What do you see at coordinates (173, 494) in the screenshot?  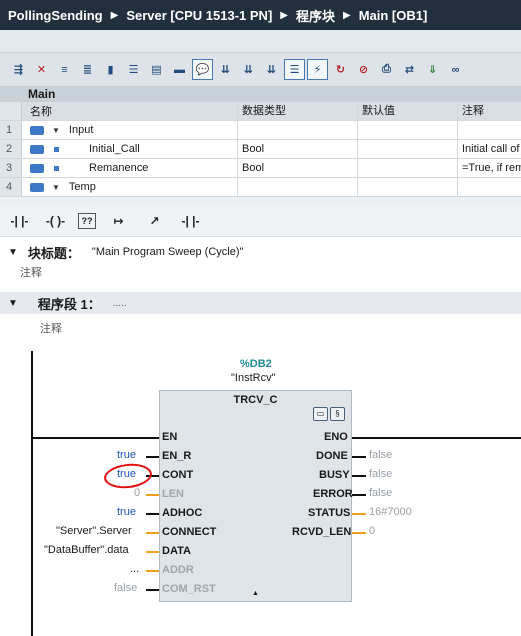 I see `pin-len: LEN` at bounding box center [173, 494].